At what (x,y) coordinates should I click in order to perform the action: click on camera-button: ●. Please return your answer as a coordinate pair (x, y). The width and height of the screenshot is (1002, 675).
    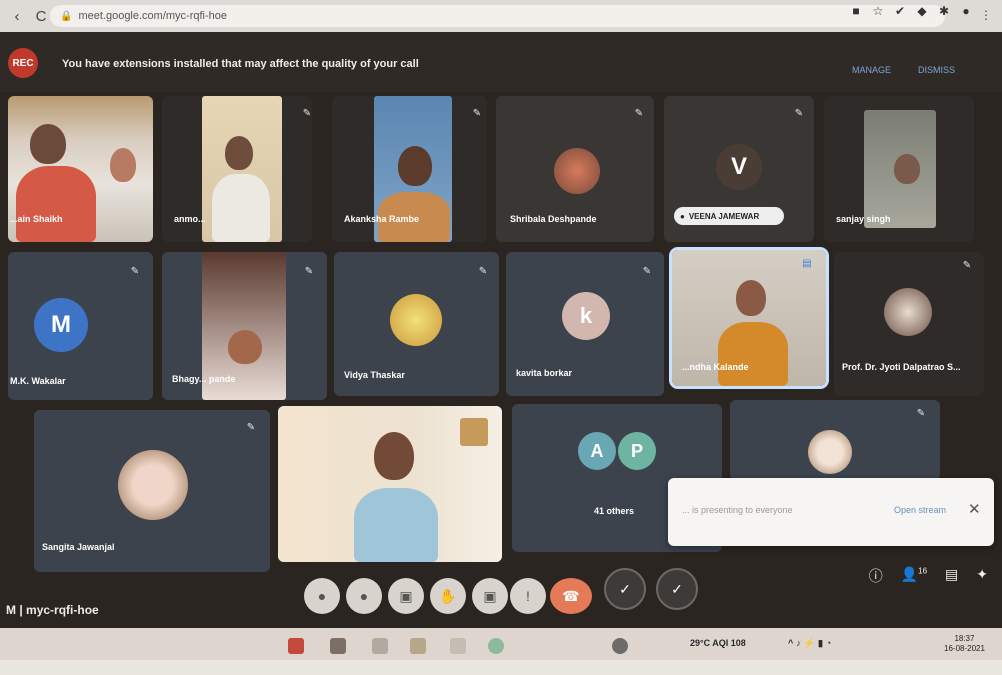
    Looking at the image, I should click on (364, 596).